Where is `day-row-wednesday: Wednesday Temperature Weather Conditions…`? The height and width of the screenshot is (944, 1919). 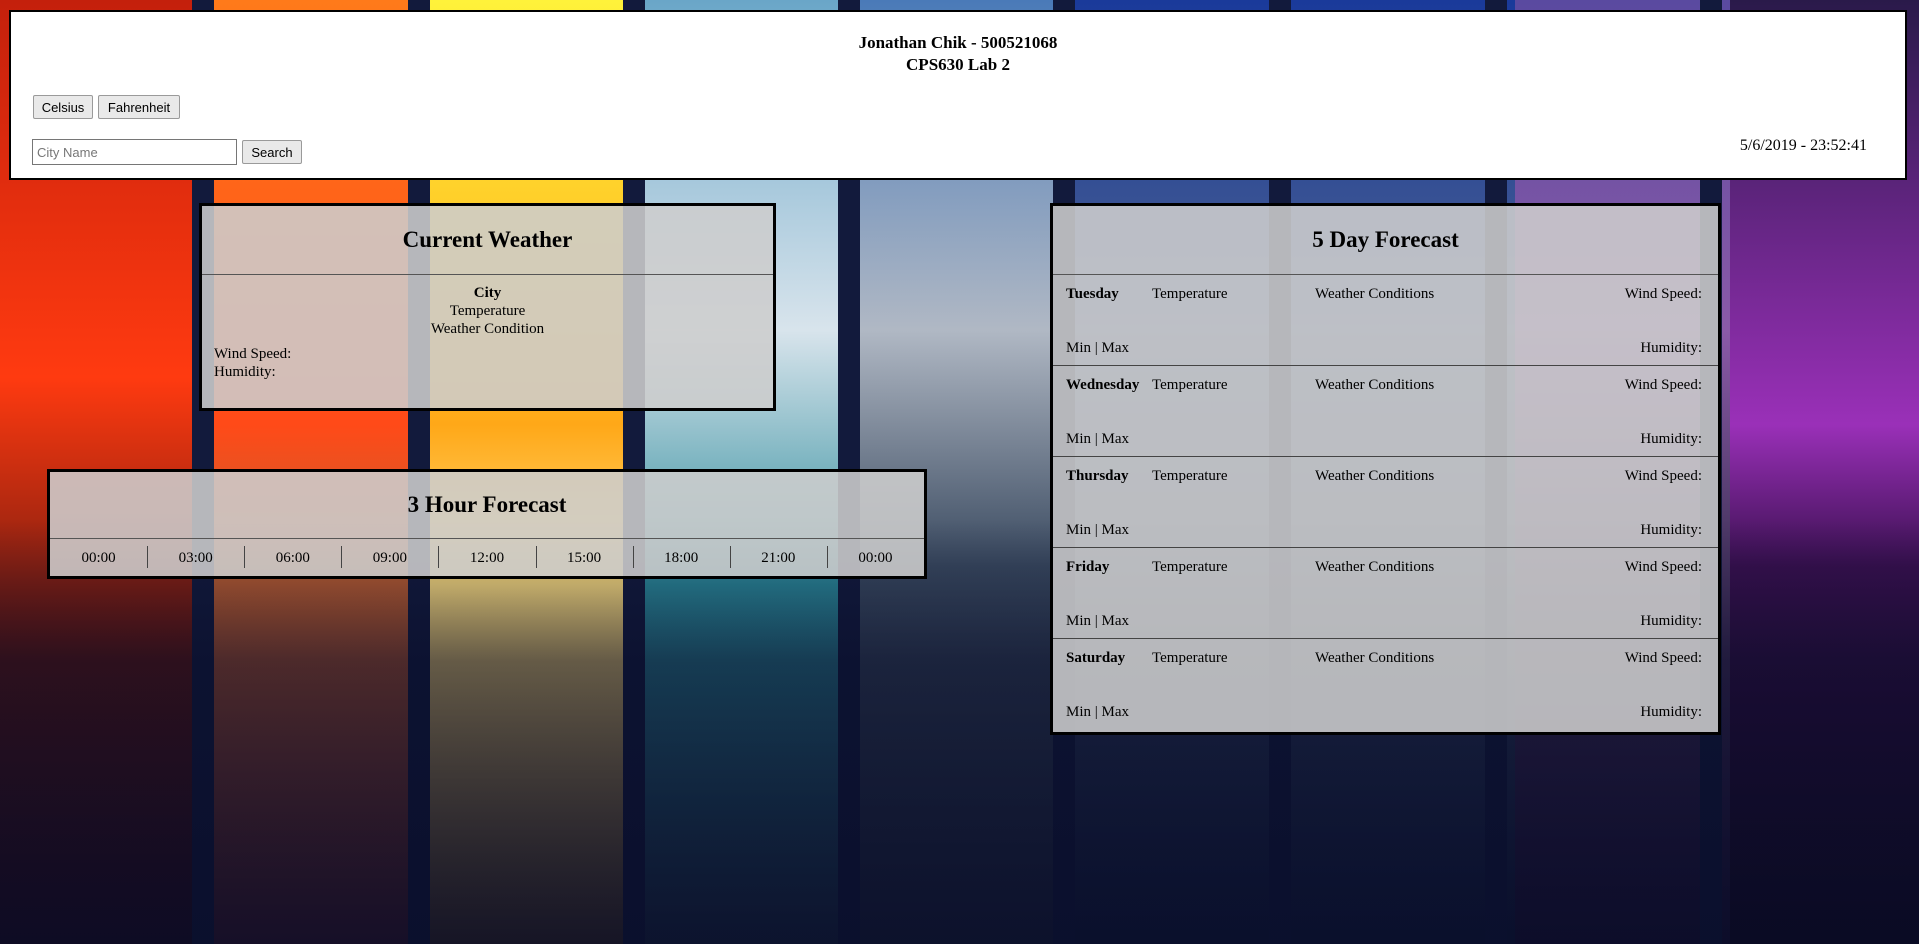
day-row-wednesday: Wednesday Temperature Weather Conditions… is located at coordinates (1385, 411).